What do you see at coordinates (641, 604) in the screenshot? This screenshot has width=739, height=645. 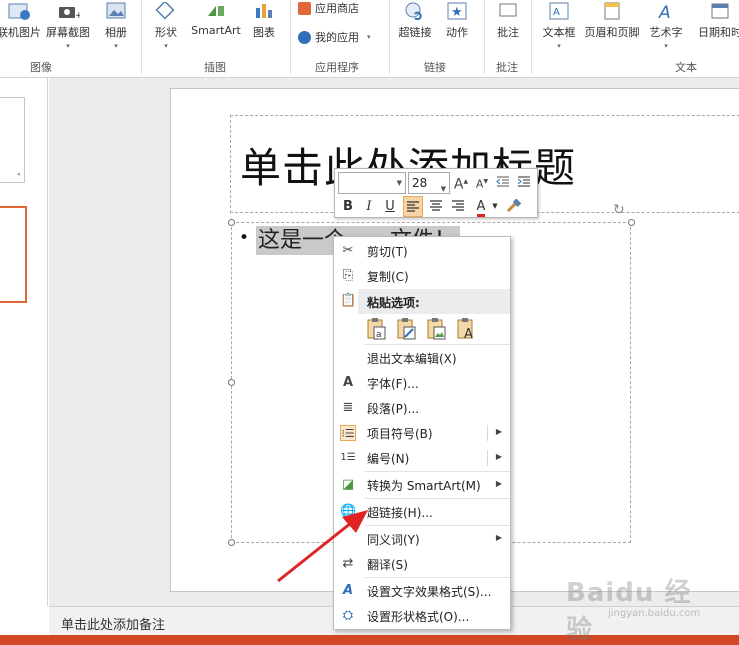 I see `watermark: Baidu 经验 jingyan.baidu.com` at bounding box center [641, 604].